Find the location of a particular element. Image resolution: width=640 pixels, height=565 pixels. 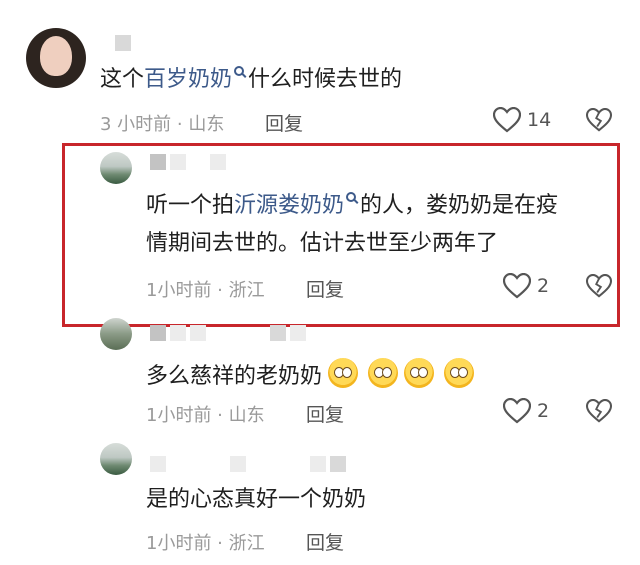

comment-text-part: 多么慈祥的老奶奶 is located at coordinates (234, 376).